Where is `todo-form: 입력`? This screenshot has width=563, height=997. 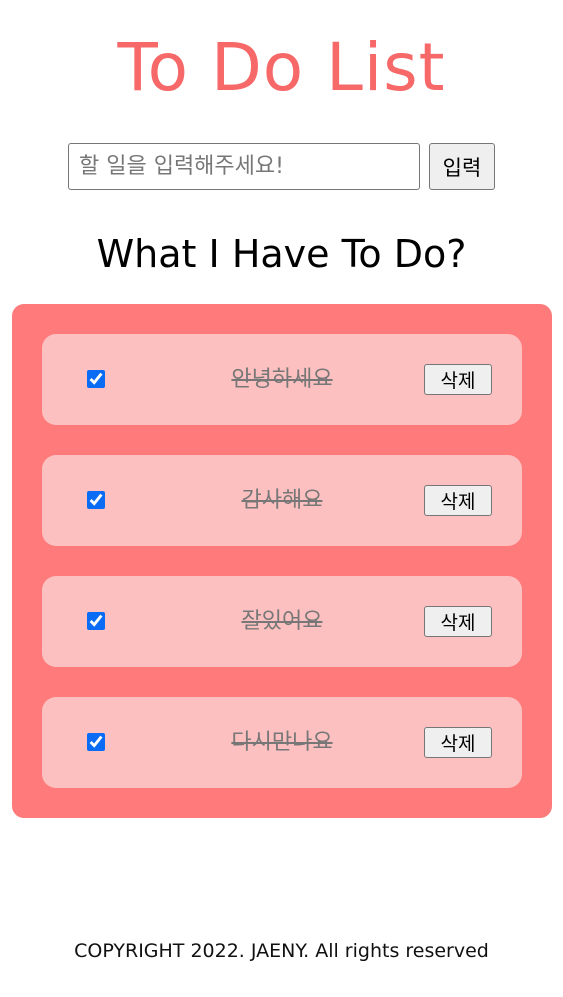 todo-form: 입력 is located at coordinates (281, 166).